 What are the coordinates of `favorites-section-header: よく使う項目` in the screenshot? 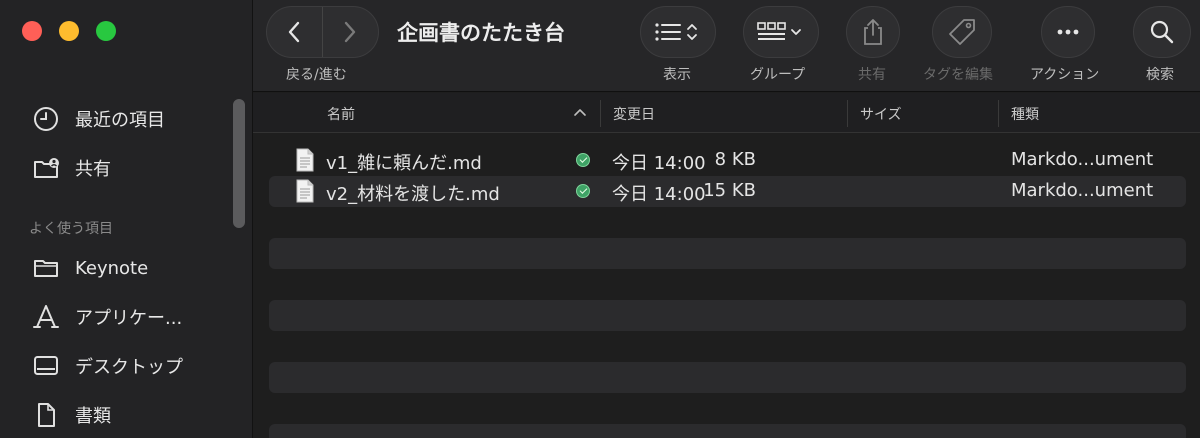 It's located at (71, 229).